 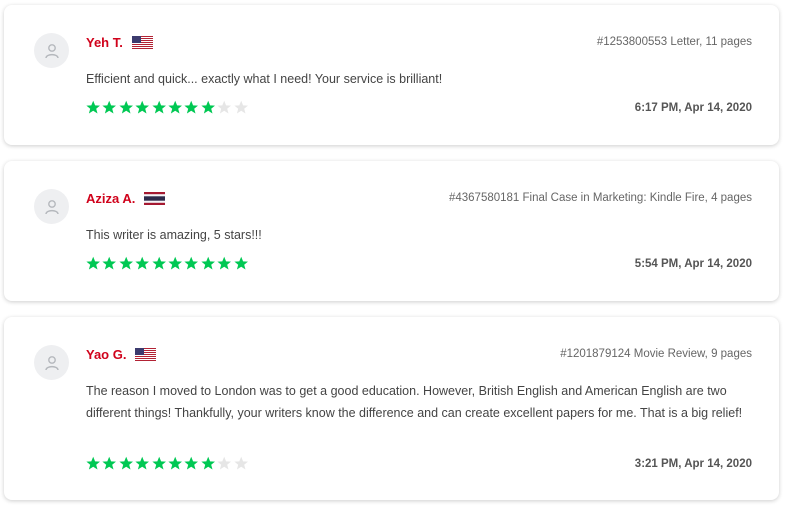 I want to click on reviewer-name: Aziza A., so click(x=111, y=198).